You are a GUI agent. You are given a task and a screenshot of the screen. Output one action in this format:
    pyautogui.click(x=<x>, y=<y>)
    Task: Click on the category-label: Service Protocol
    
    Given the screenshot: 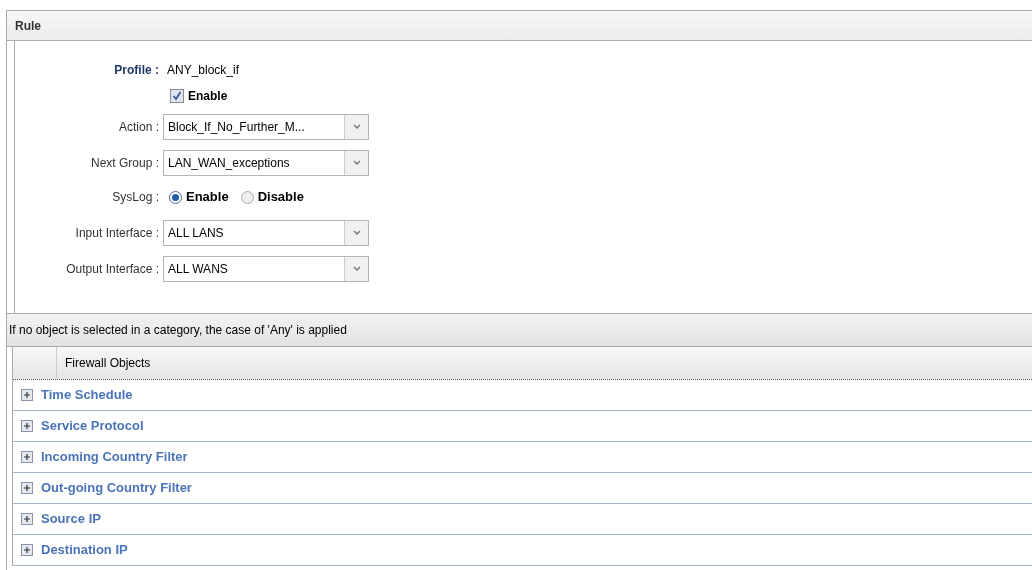 What is the action you would take?
    pyautogui.click(x=92, y=426)
    